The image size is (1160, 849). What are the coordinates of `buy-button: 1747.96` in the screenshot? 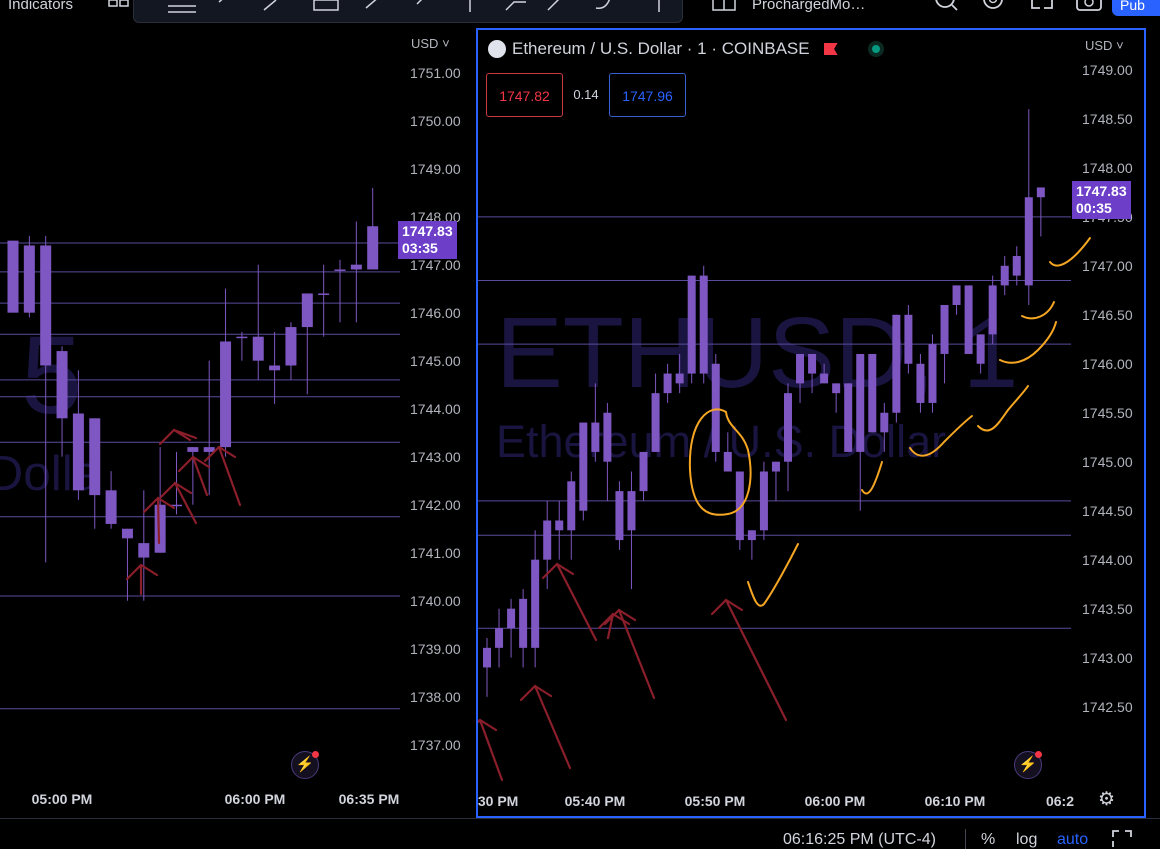 It's located at (647, 95).